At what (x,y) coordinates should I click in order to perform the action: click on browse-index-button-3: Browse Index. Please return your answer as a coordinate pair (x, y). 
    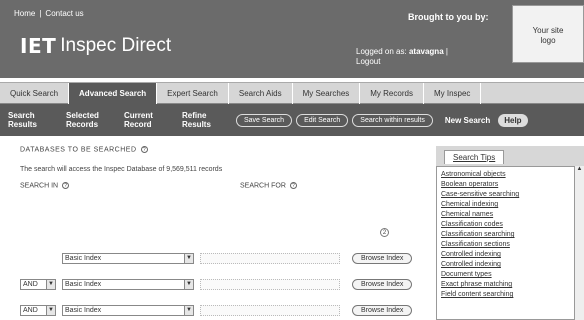
    Looking at the image, I should click on (382, 310).